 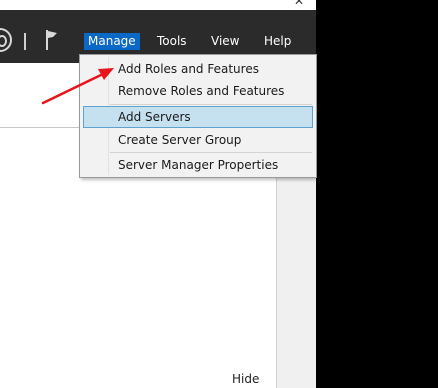 I want to click on menu-tools: Tools, so click(x=172, y=41).